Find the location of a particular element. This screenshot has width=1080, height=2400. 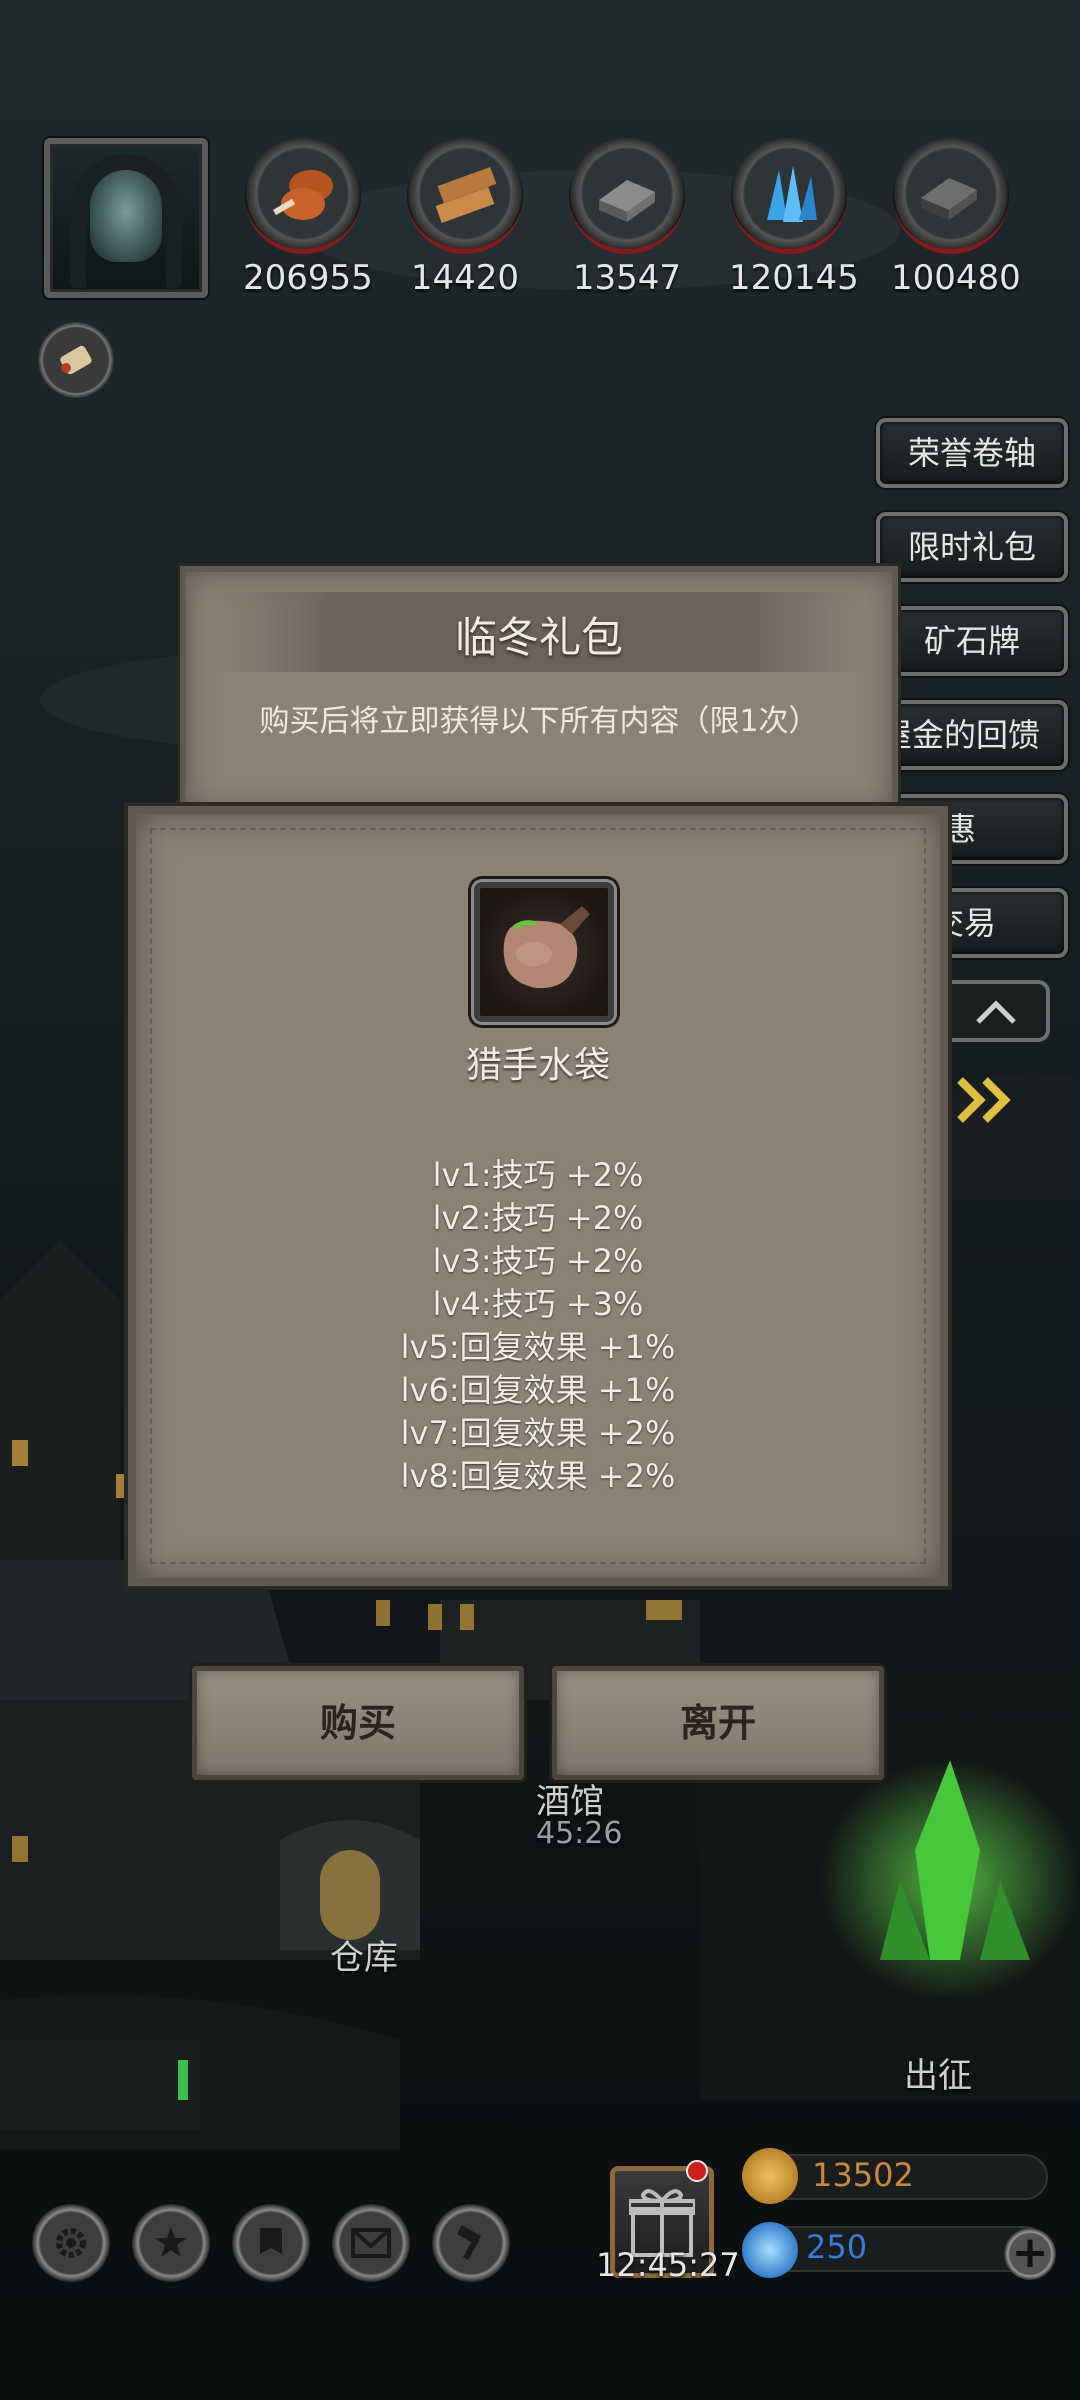

resource-wood: 14420 is located at coordinates (465, 220).